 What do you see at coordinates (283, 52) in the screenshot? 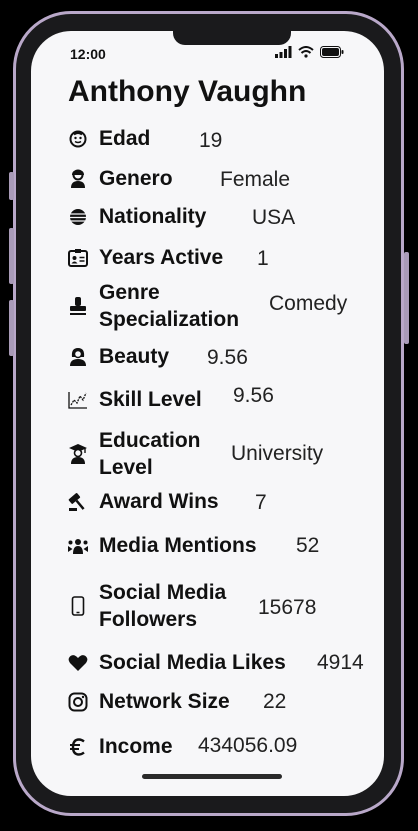
I see `signal-icon` at bounding box center [283, 52].